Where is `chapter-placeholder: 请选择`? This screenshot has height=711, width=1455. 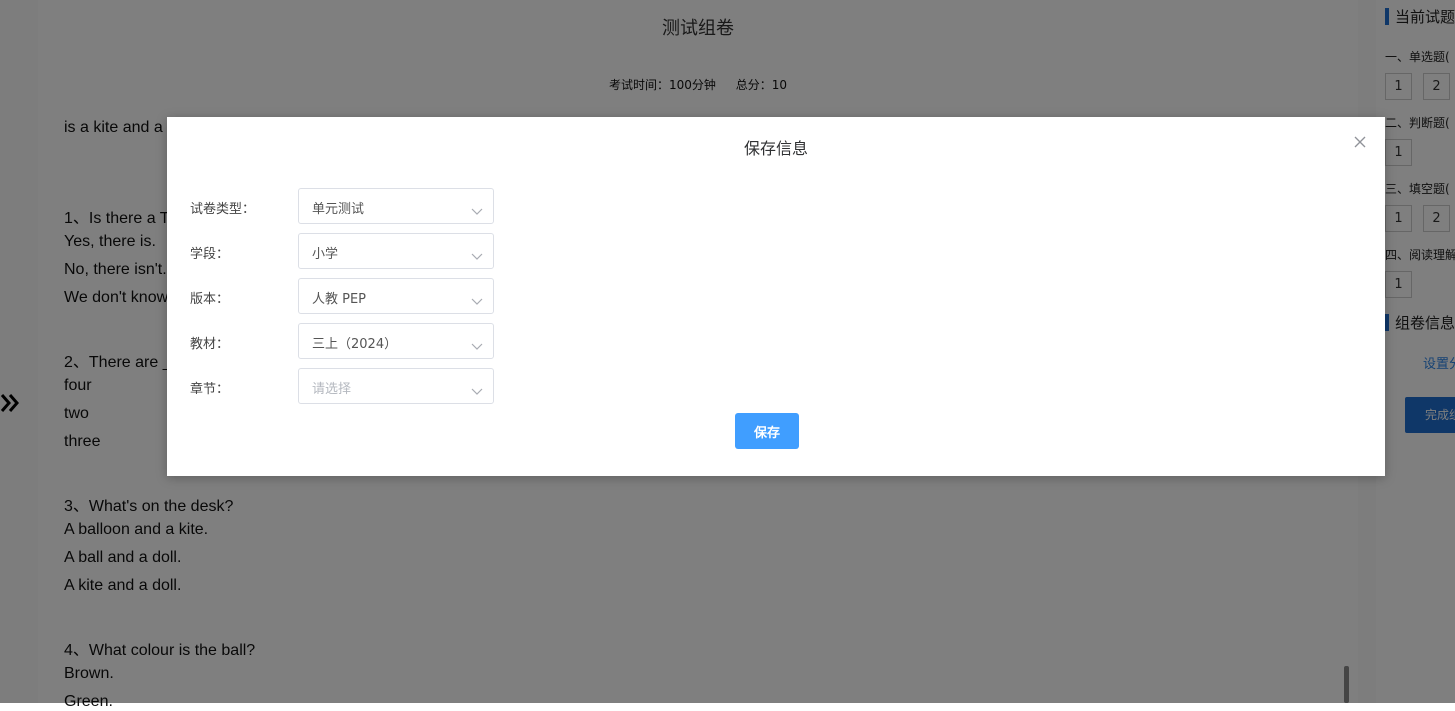
chapter-placeholder: 请选择 is located at coordinates (332, 389).